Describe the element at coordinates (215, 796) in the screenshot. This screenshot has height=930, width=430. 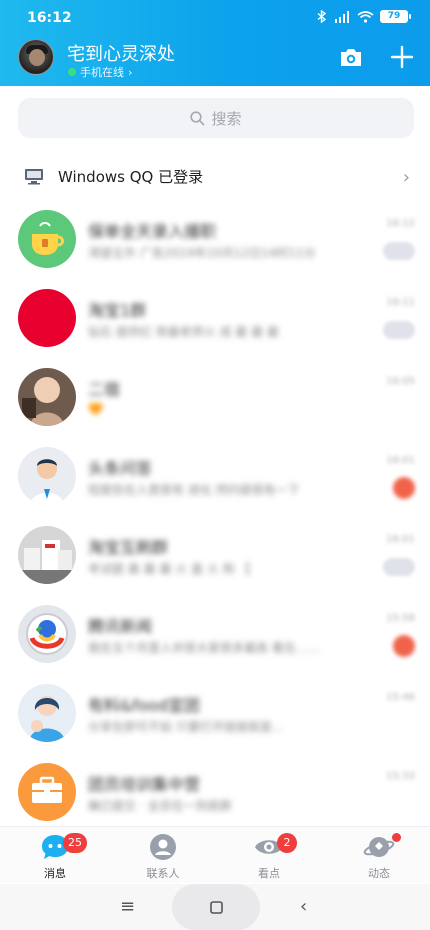
I see `chat-list-item: 团员培训集中营确已提交 · 全员在一到底群 15:33` at that location.